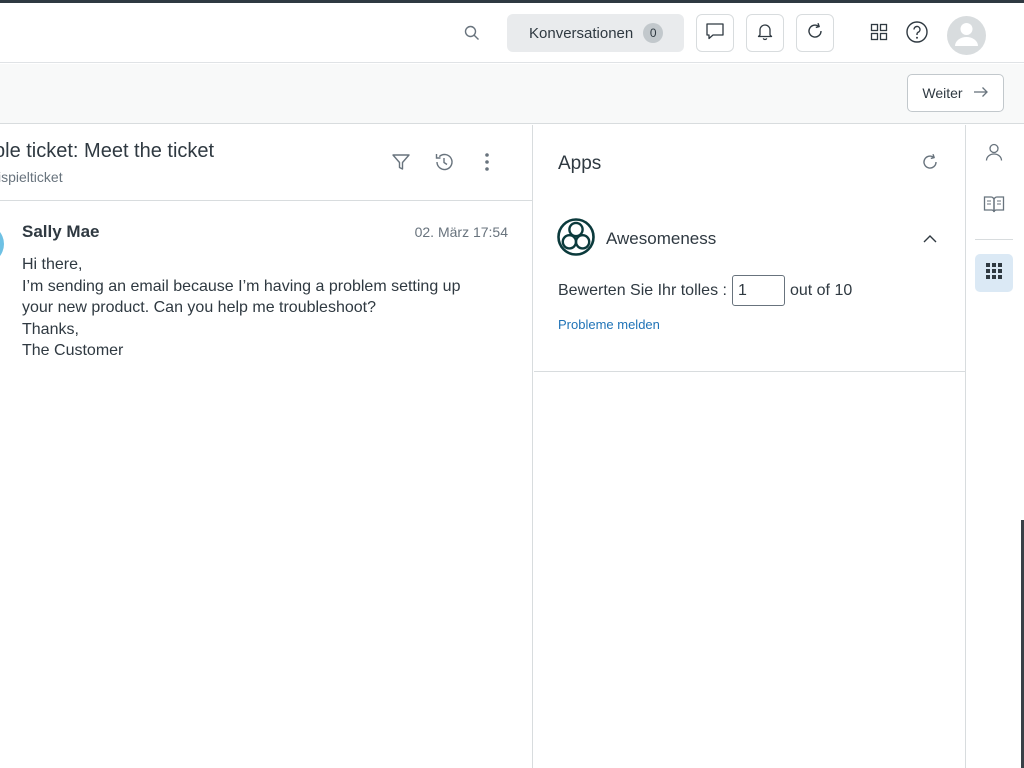 Image resolution: width=1024 pixels, height=768 pixels. I want to click on ticket-title: ple ticket: Meet the ticket, so click(107, 151).